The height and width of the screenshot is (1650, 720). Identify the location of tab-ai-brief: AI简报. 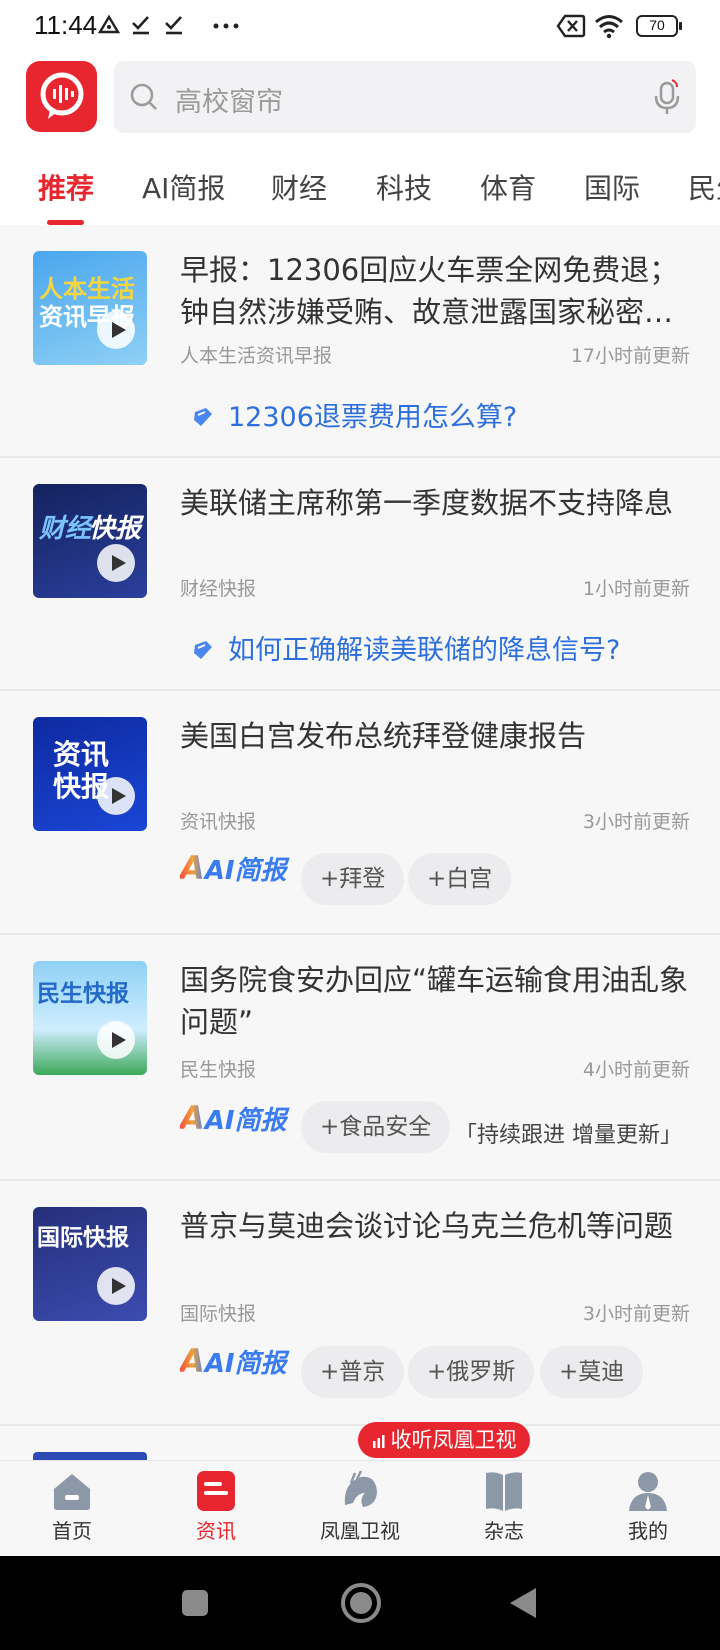
(183, 187).